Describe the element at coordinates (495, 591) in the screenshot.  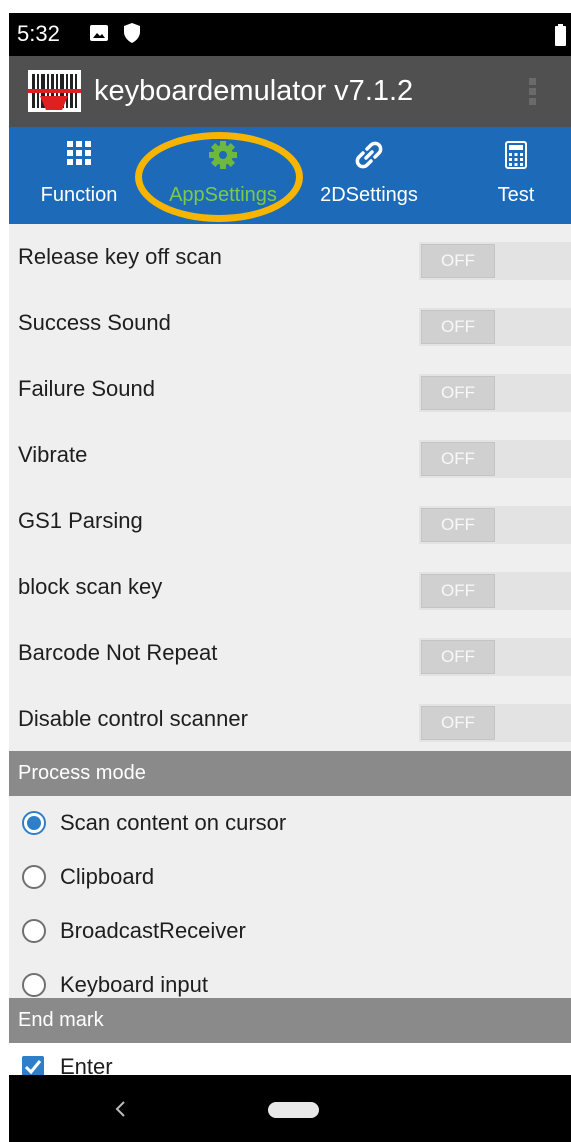
I see `block-scan-key-toggle: OFF` at that location.